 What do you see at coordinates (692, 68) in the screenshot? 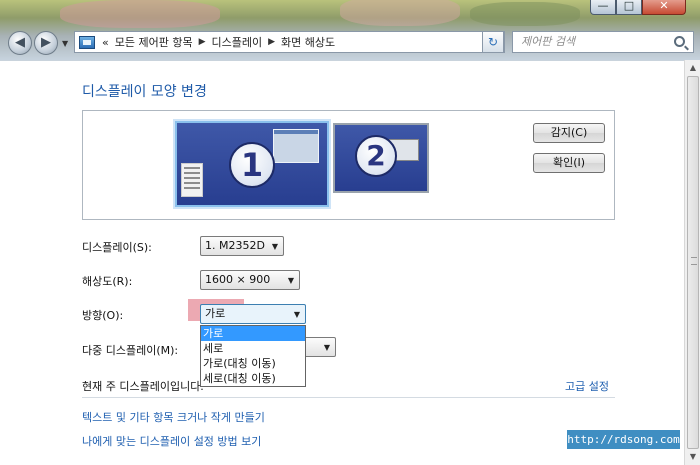
I see `scroll-up-icon: ▲` at bounding box center [692, 68].